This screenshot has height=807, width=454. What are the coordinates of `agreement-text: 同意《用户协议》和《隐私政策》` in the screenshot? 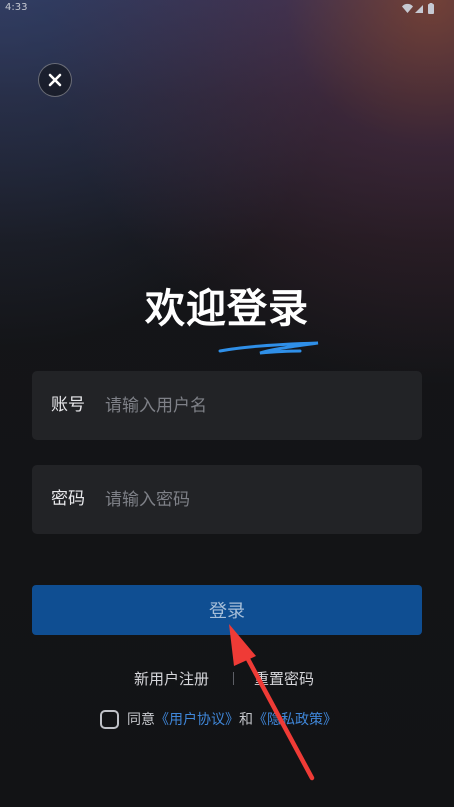 It's located at (232, 720).